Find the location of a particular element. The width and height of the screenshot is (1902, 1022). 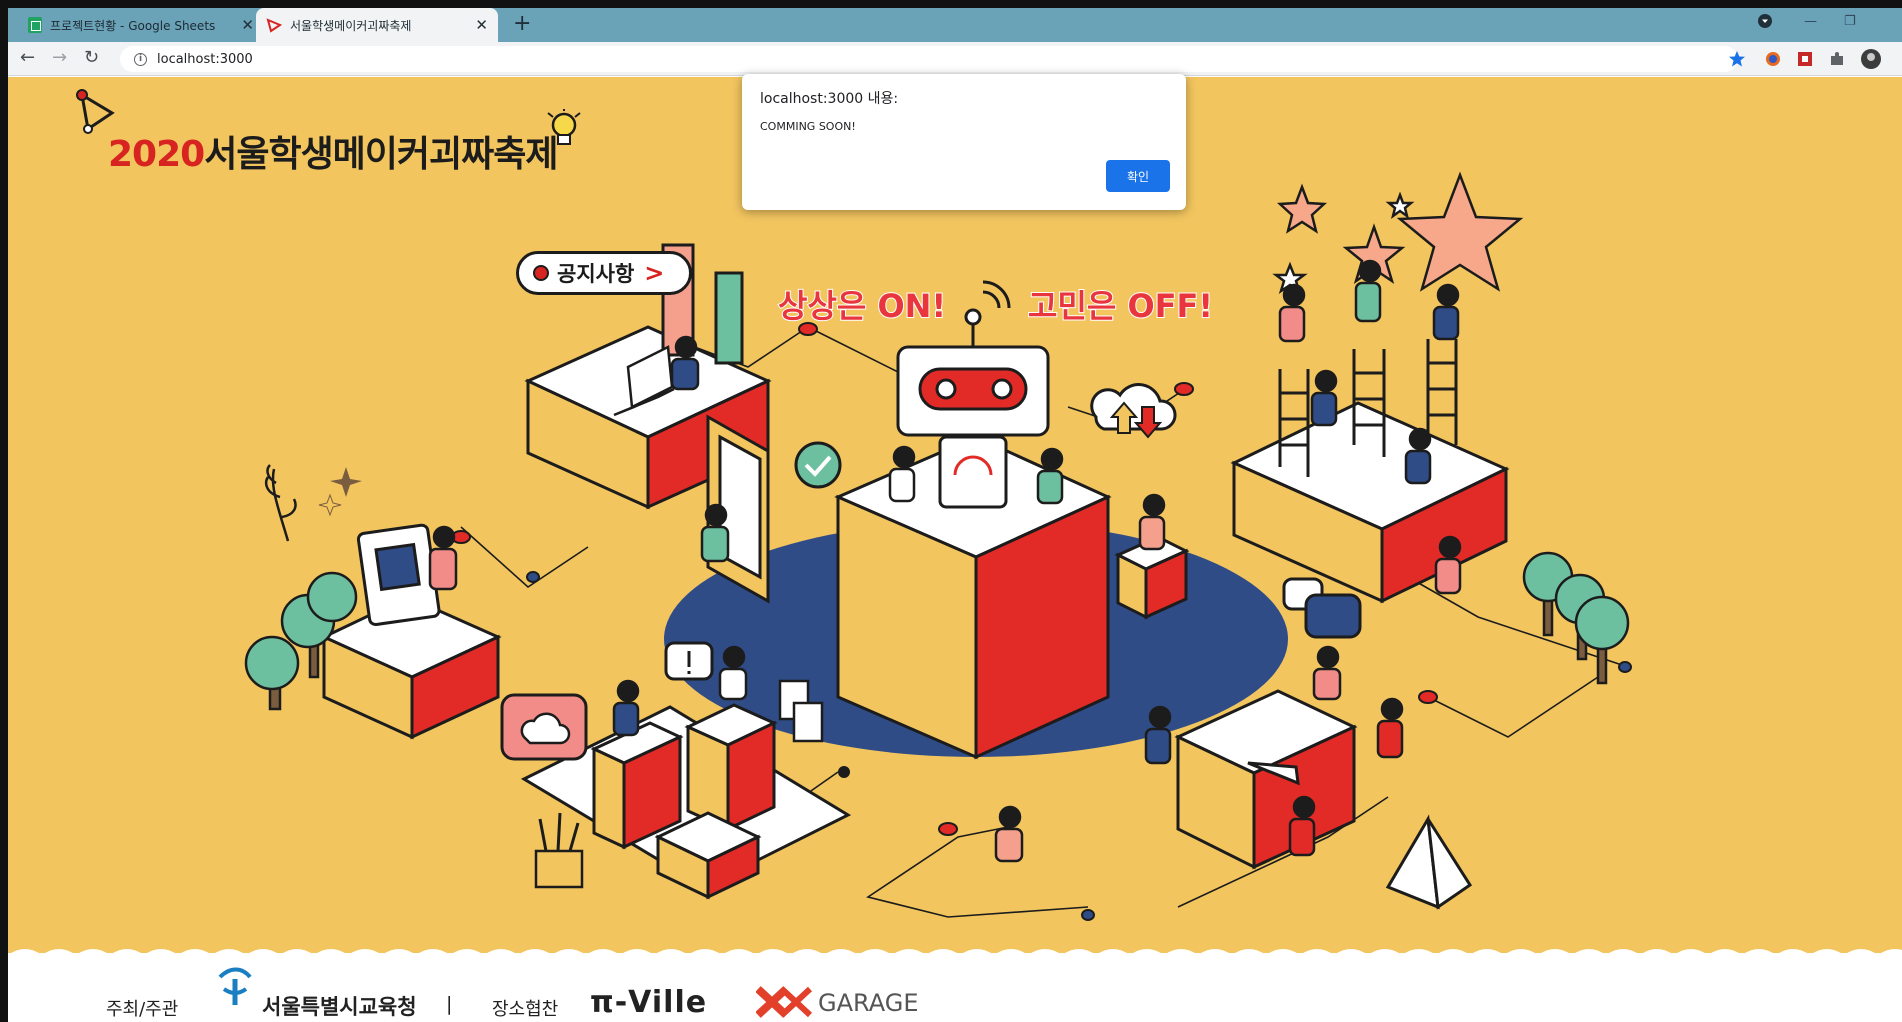

host-org: 서울특별시교육청 is located at coordinates (339, 1006).